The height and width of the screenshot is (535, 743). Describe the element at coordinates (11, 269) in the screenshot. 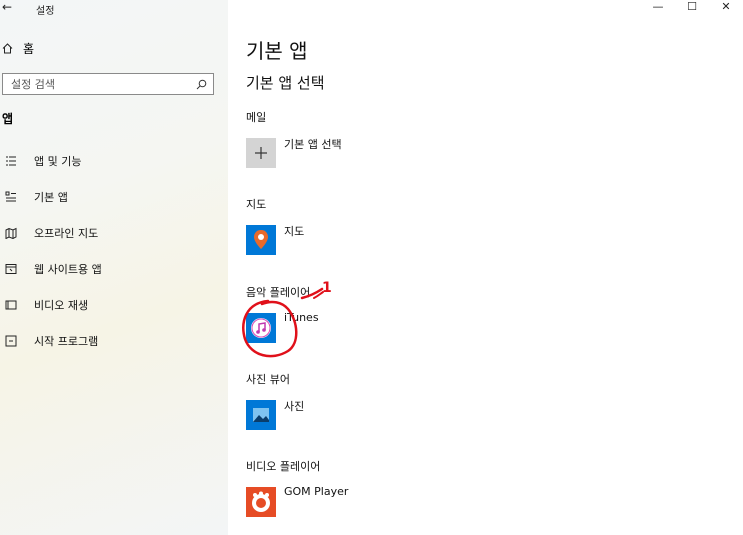

I see `apps-for-websites-icon` at that location.